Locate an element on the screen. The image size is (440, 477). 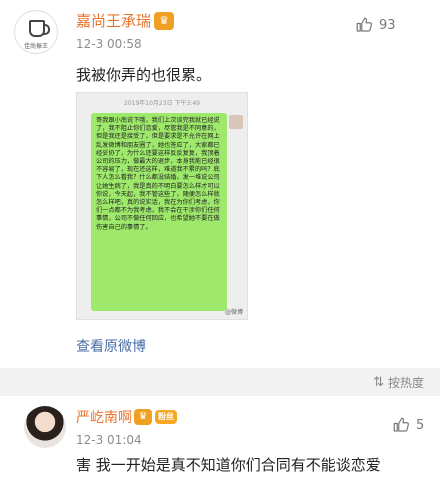
cup-logo-icon is located at coordinates (39, 28).